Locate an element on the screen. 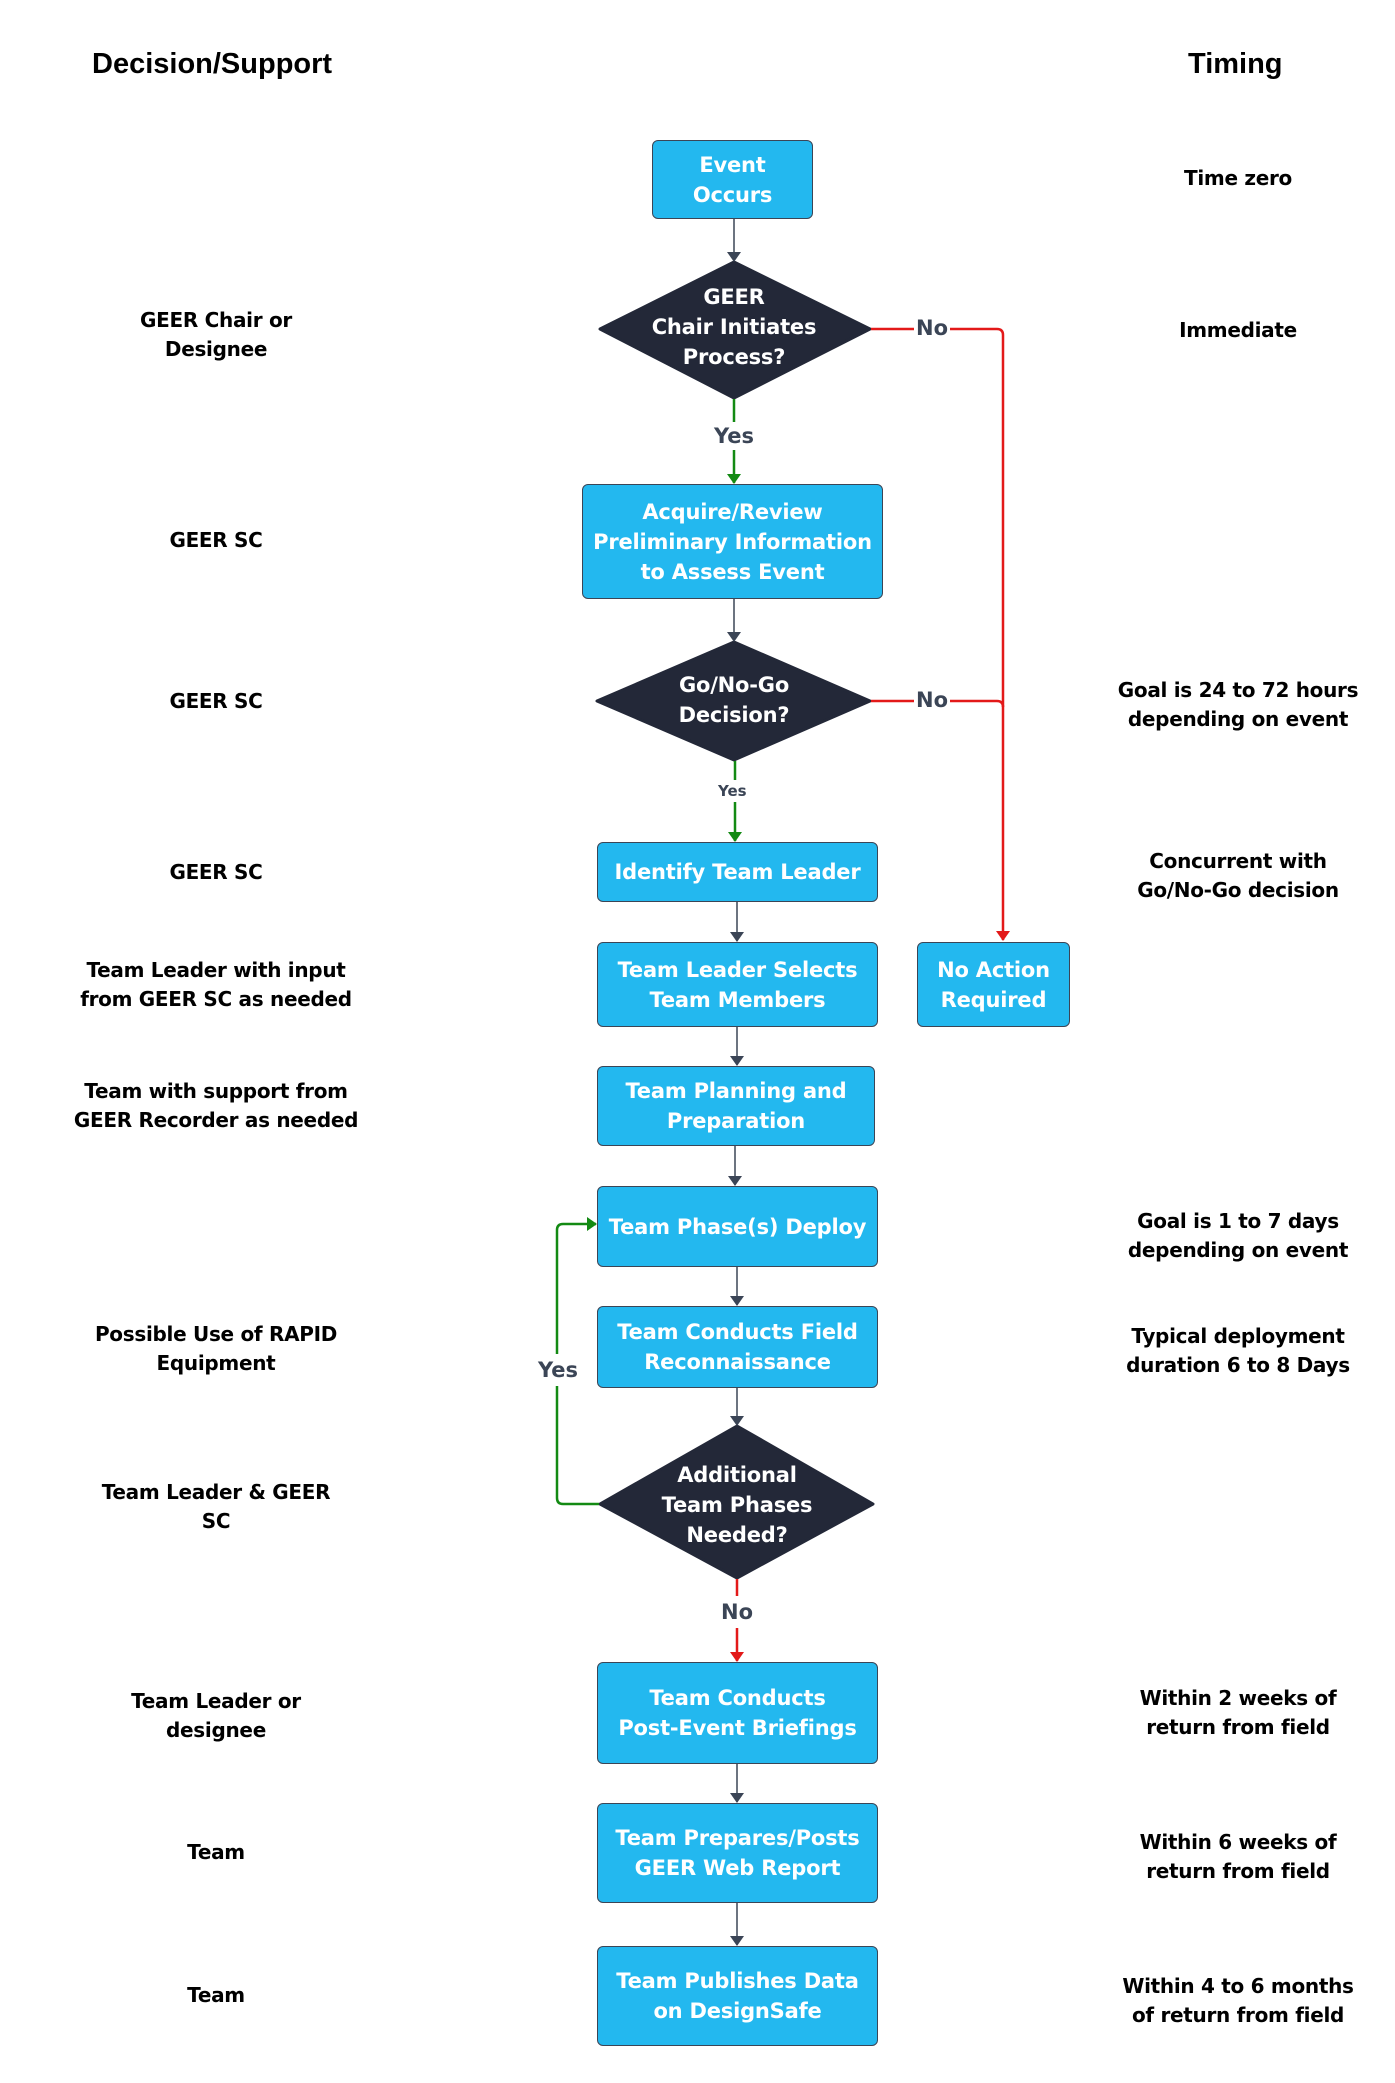 This screenshot has width=1395, height=2083. timing-text-line: Time zero is located at coordinates (1238, 178).